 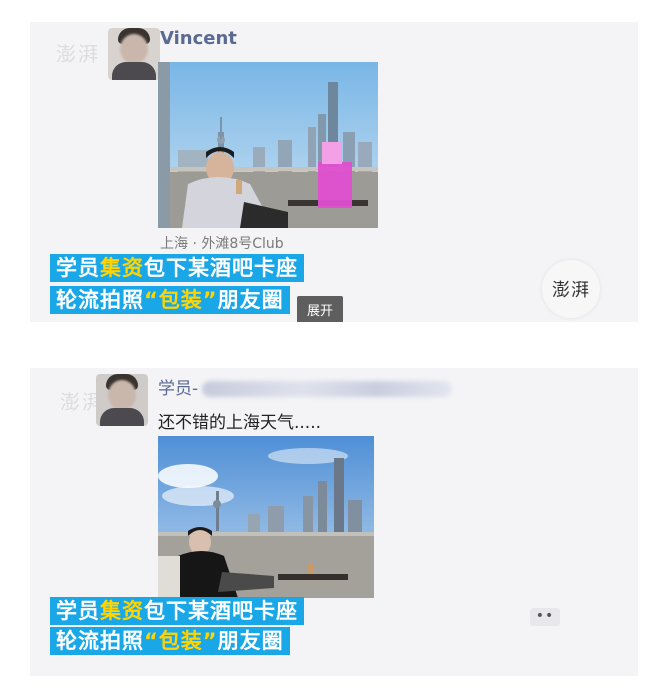 What do you see at coordinates (198, 38) in the screenshot?
I see `author-name: Vincent` at bounding box center [198, 38].